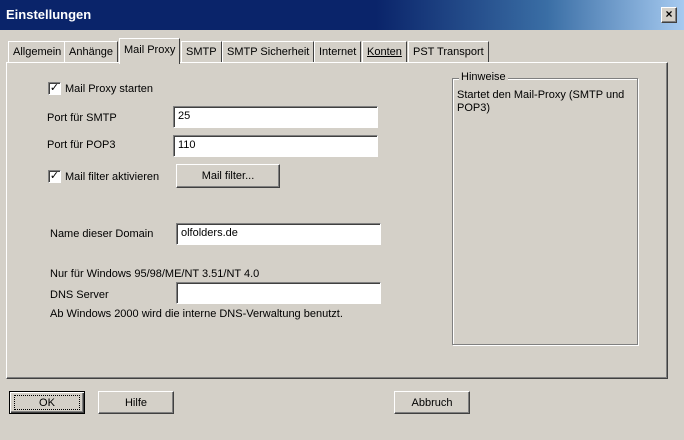  I want to click on window-title: Einstellungen, so click(49, 14).